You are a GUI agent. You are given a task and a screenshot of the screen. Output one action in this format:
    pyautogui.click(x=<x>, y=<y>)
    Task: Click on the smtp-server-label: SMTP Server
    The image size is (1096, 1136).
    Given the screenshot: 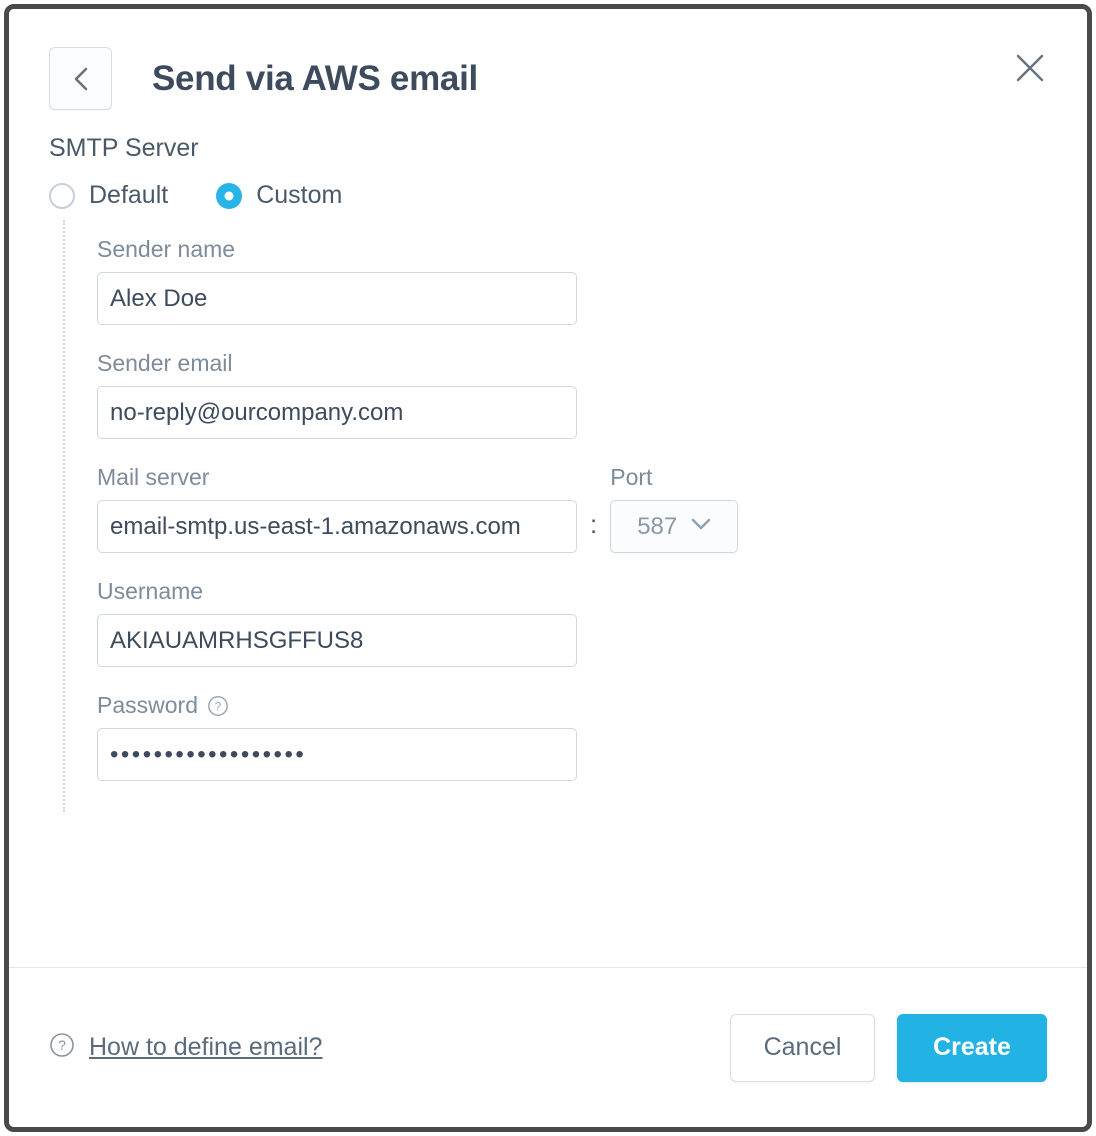 What is the action you would take?
    pyautogui.click(x=124, y=148)
    